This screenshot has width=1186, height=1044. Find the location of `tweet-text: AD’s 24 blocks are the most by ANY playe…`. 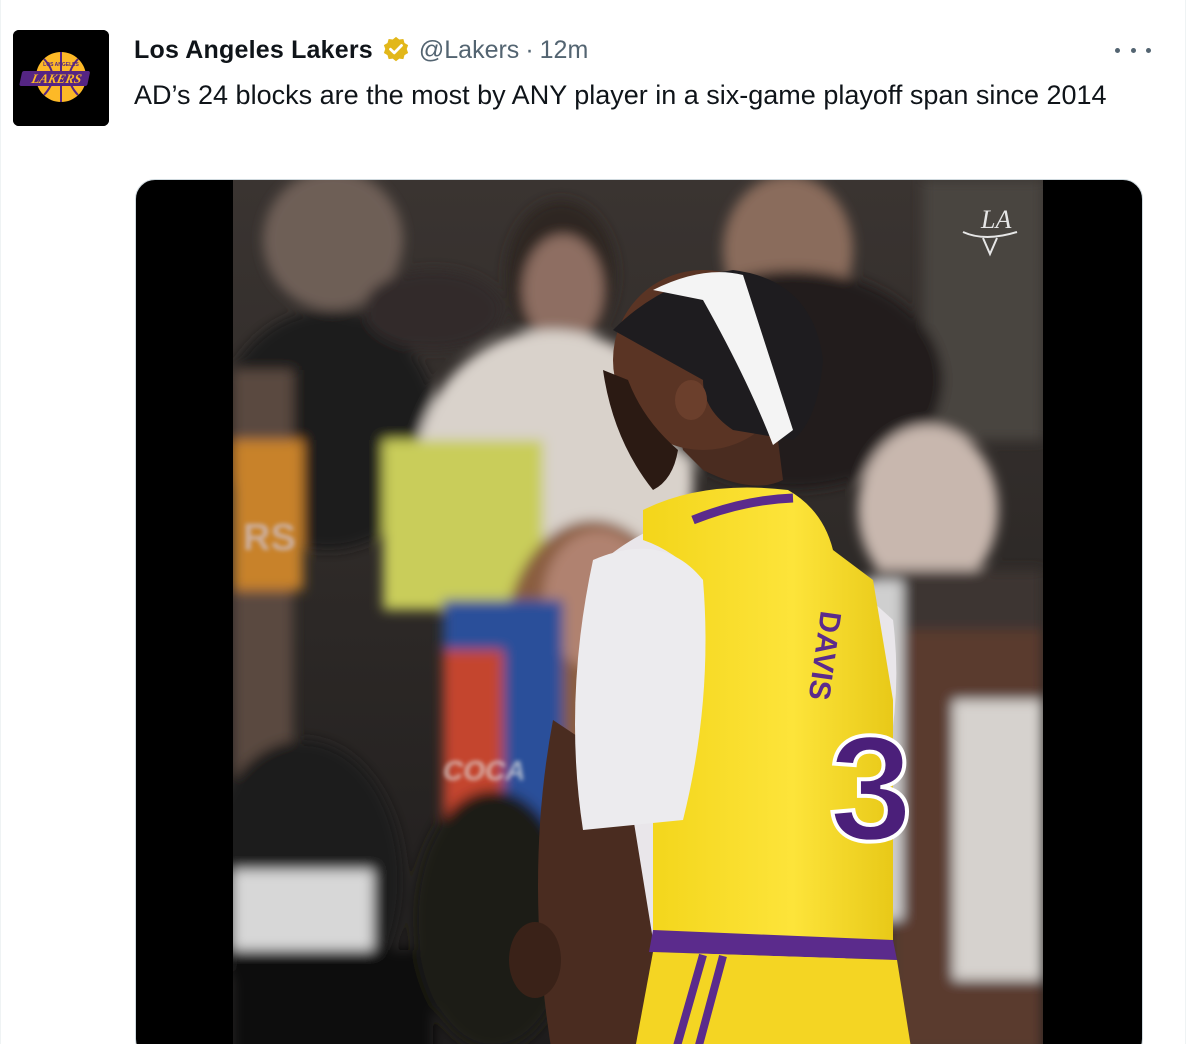

tweet-text: AD’s 24 blocks are the most by ANY playe… is located at coordinates (620, 95).